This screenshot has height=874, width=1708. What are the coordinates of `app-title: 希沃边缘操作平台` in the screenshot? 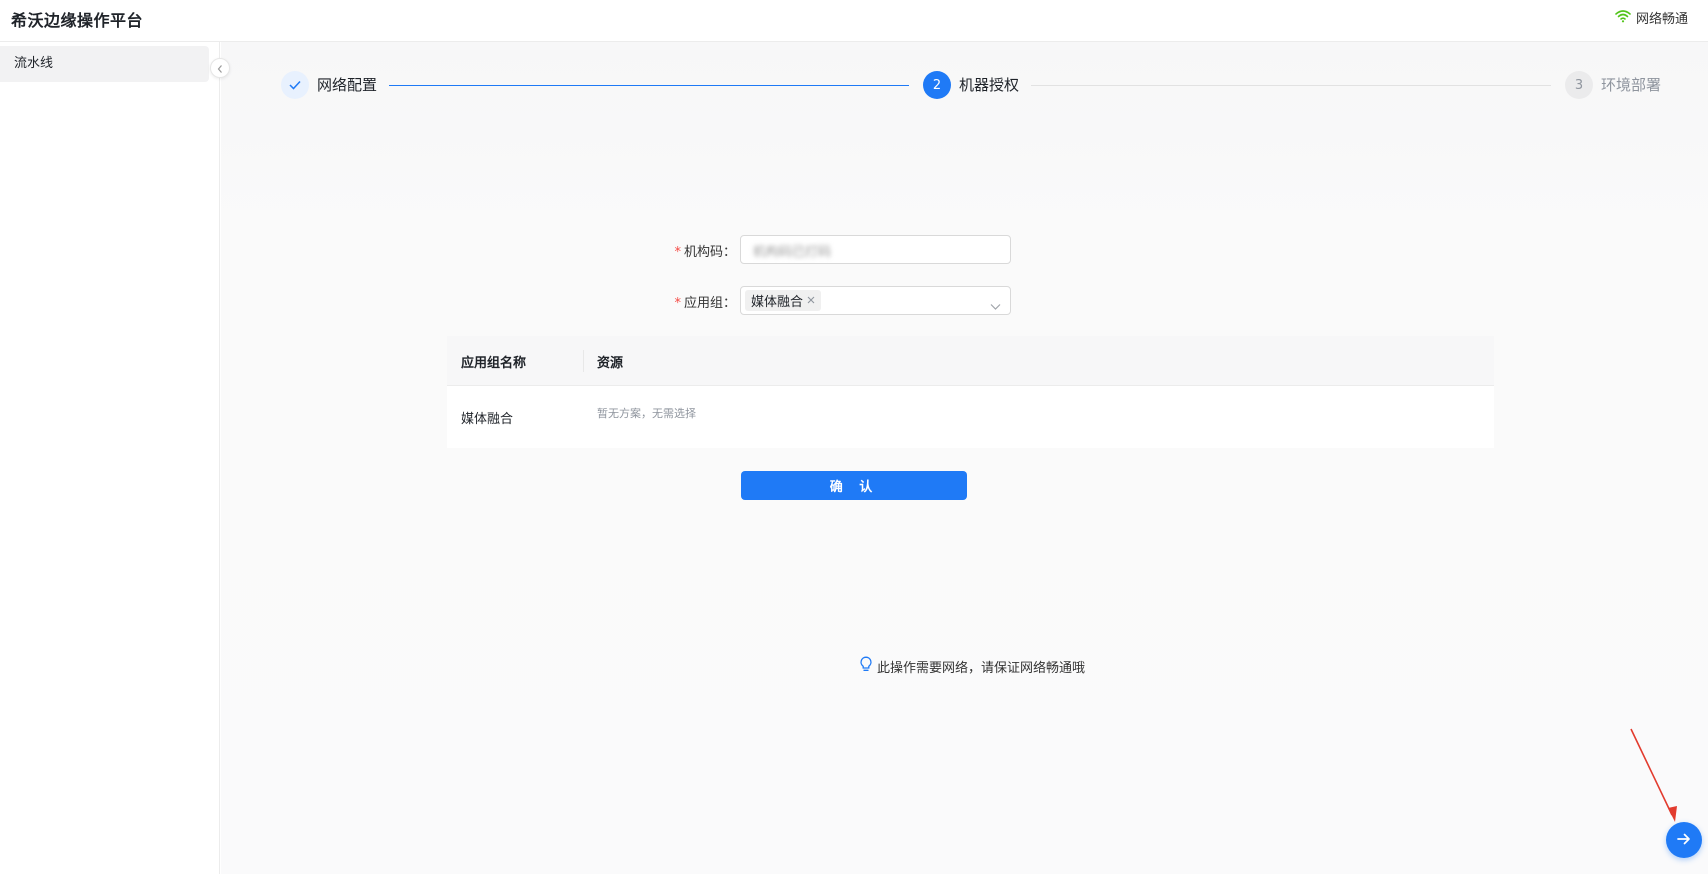 It's located at (77, 20).